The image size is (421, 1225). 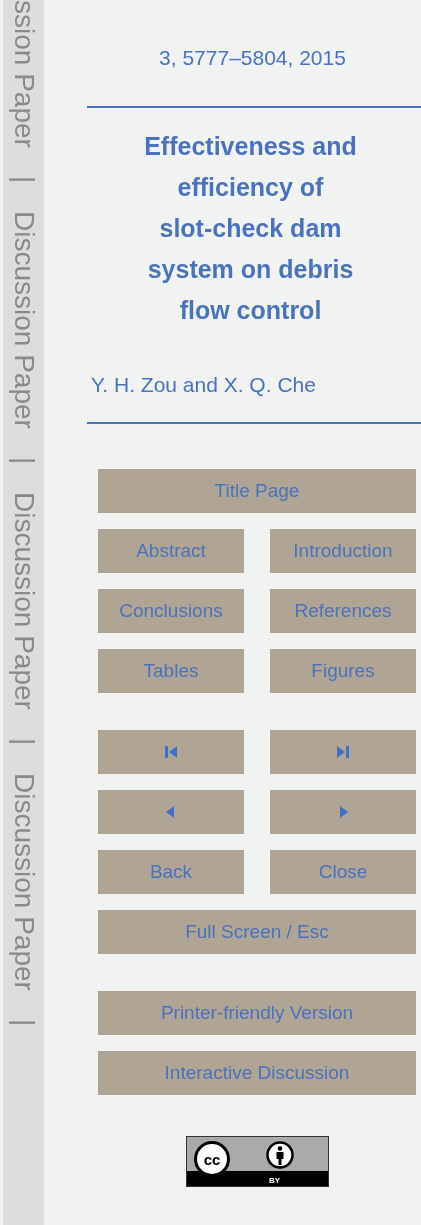 What do you see at coordinates (257, 491) in the screenshot?
I see `nav-button: Title Page` at bounding box center [257, 491].